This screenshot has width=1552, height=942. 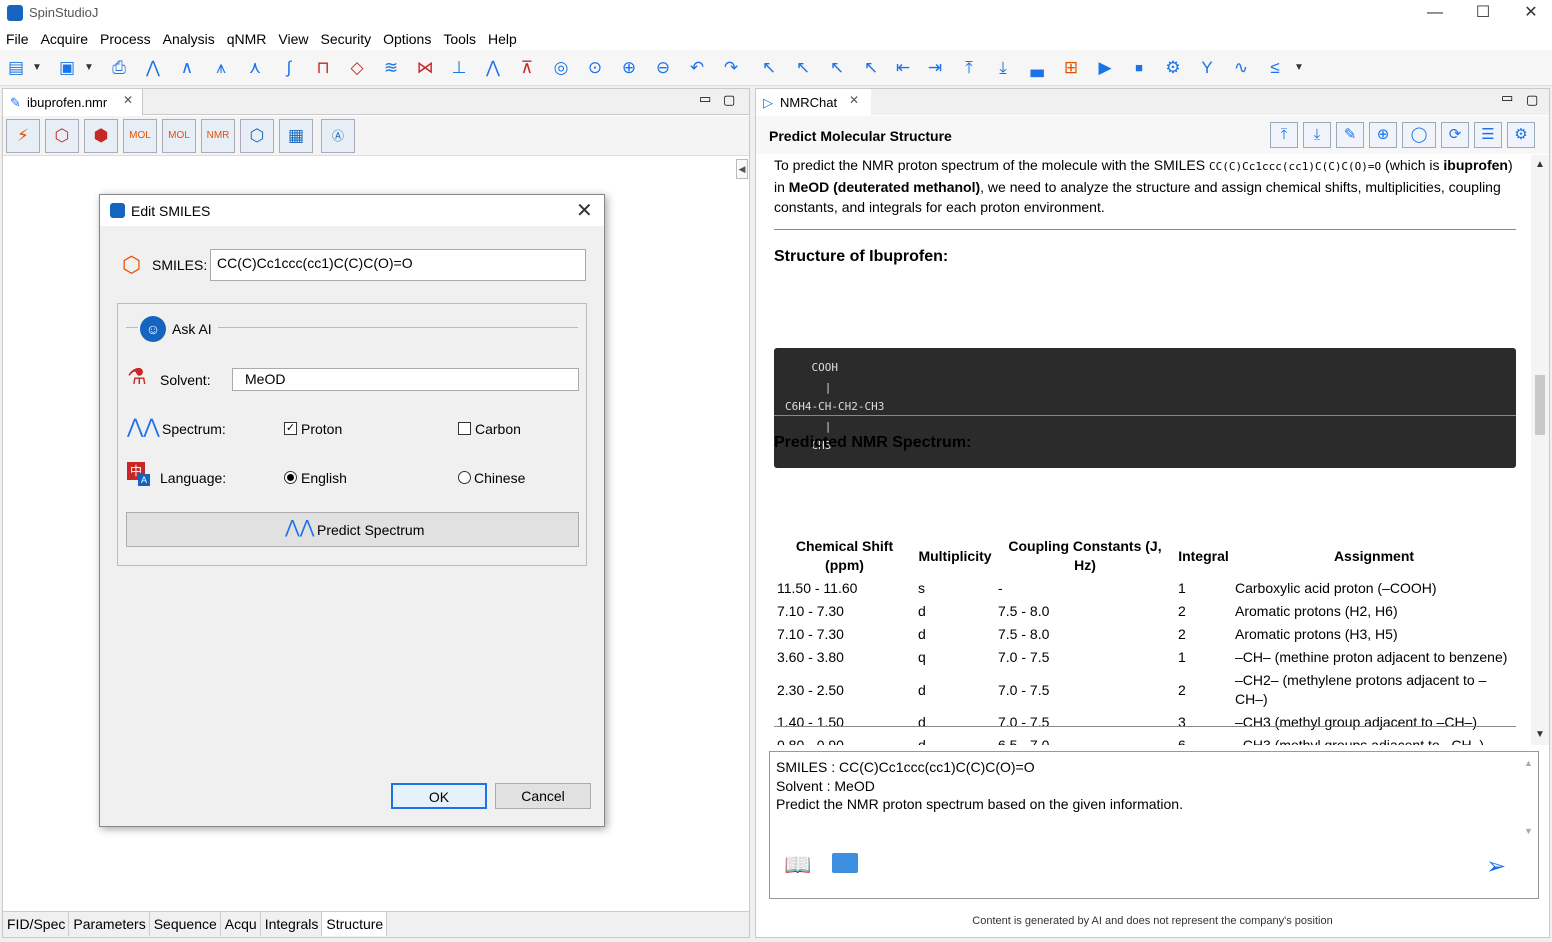 What do you see at coordinates (595, 68) in the screenshot?
I see `zoom-fit-icon: ⊙` at bounding box center [595, 68].